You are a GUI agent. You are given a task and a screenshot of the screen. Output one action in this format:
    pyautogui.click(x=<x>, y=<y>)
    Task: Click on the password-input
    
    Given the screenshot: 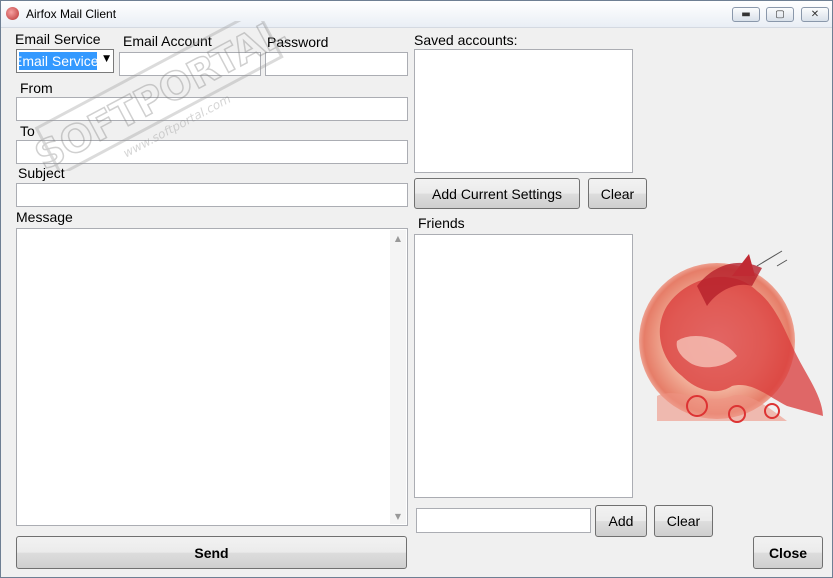 What is the action you would take?
    pyautogui.click(x=336, y=64)
    